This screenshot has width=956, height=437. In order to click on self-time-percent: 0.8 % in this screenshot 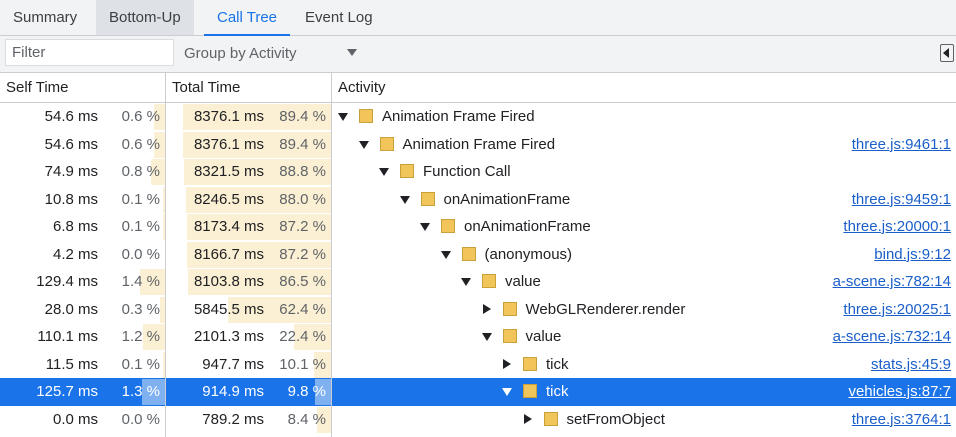, I will do `click(140, 171)`.